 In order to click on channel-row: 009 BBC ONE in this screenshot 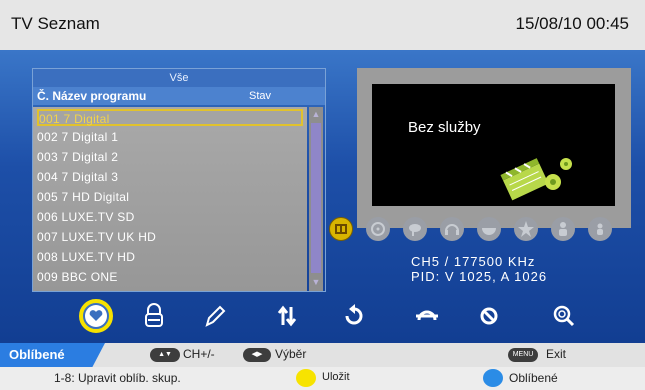, I will do `click(170, 277)`.